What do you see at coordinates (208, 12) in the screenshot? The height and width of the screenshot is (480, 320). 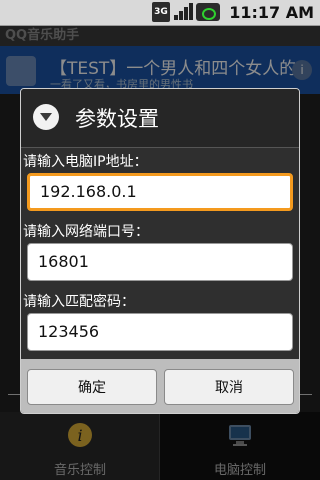 I see `battery-icon` at bounding box center [208, 12].